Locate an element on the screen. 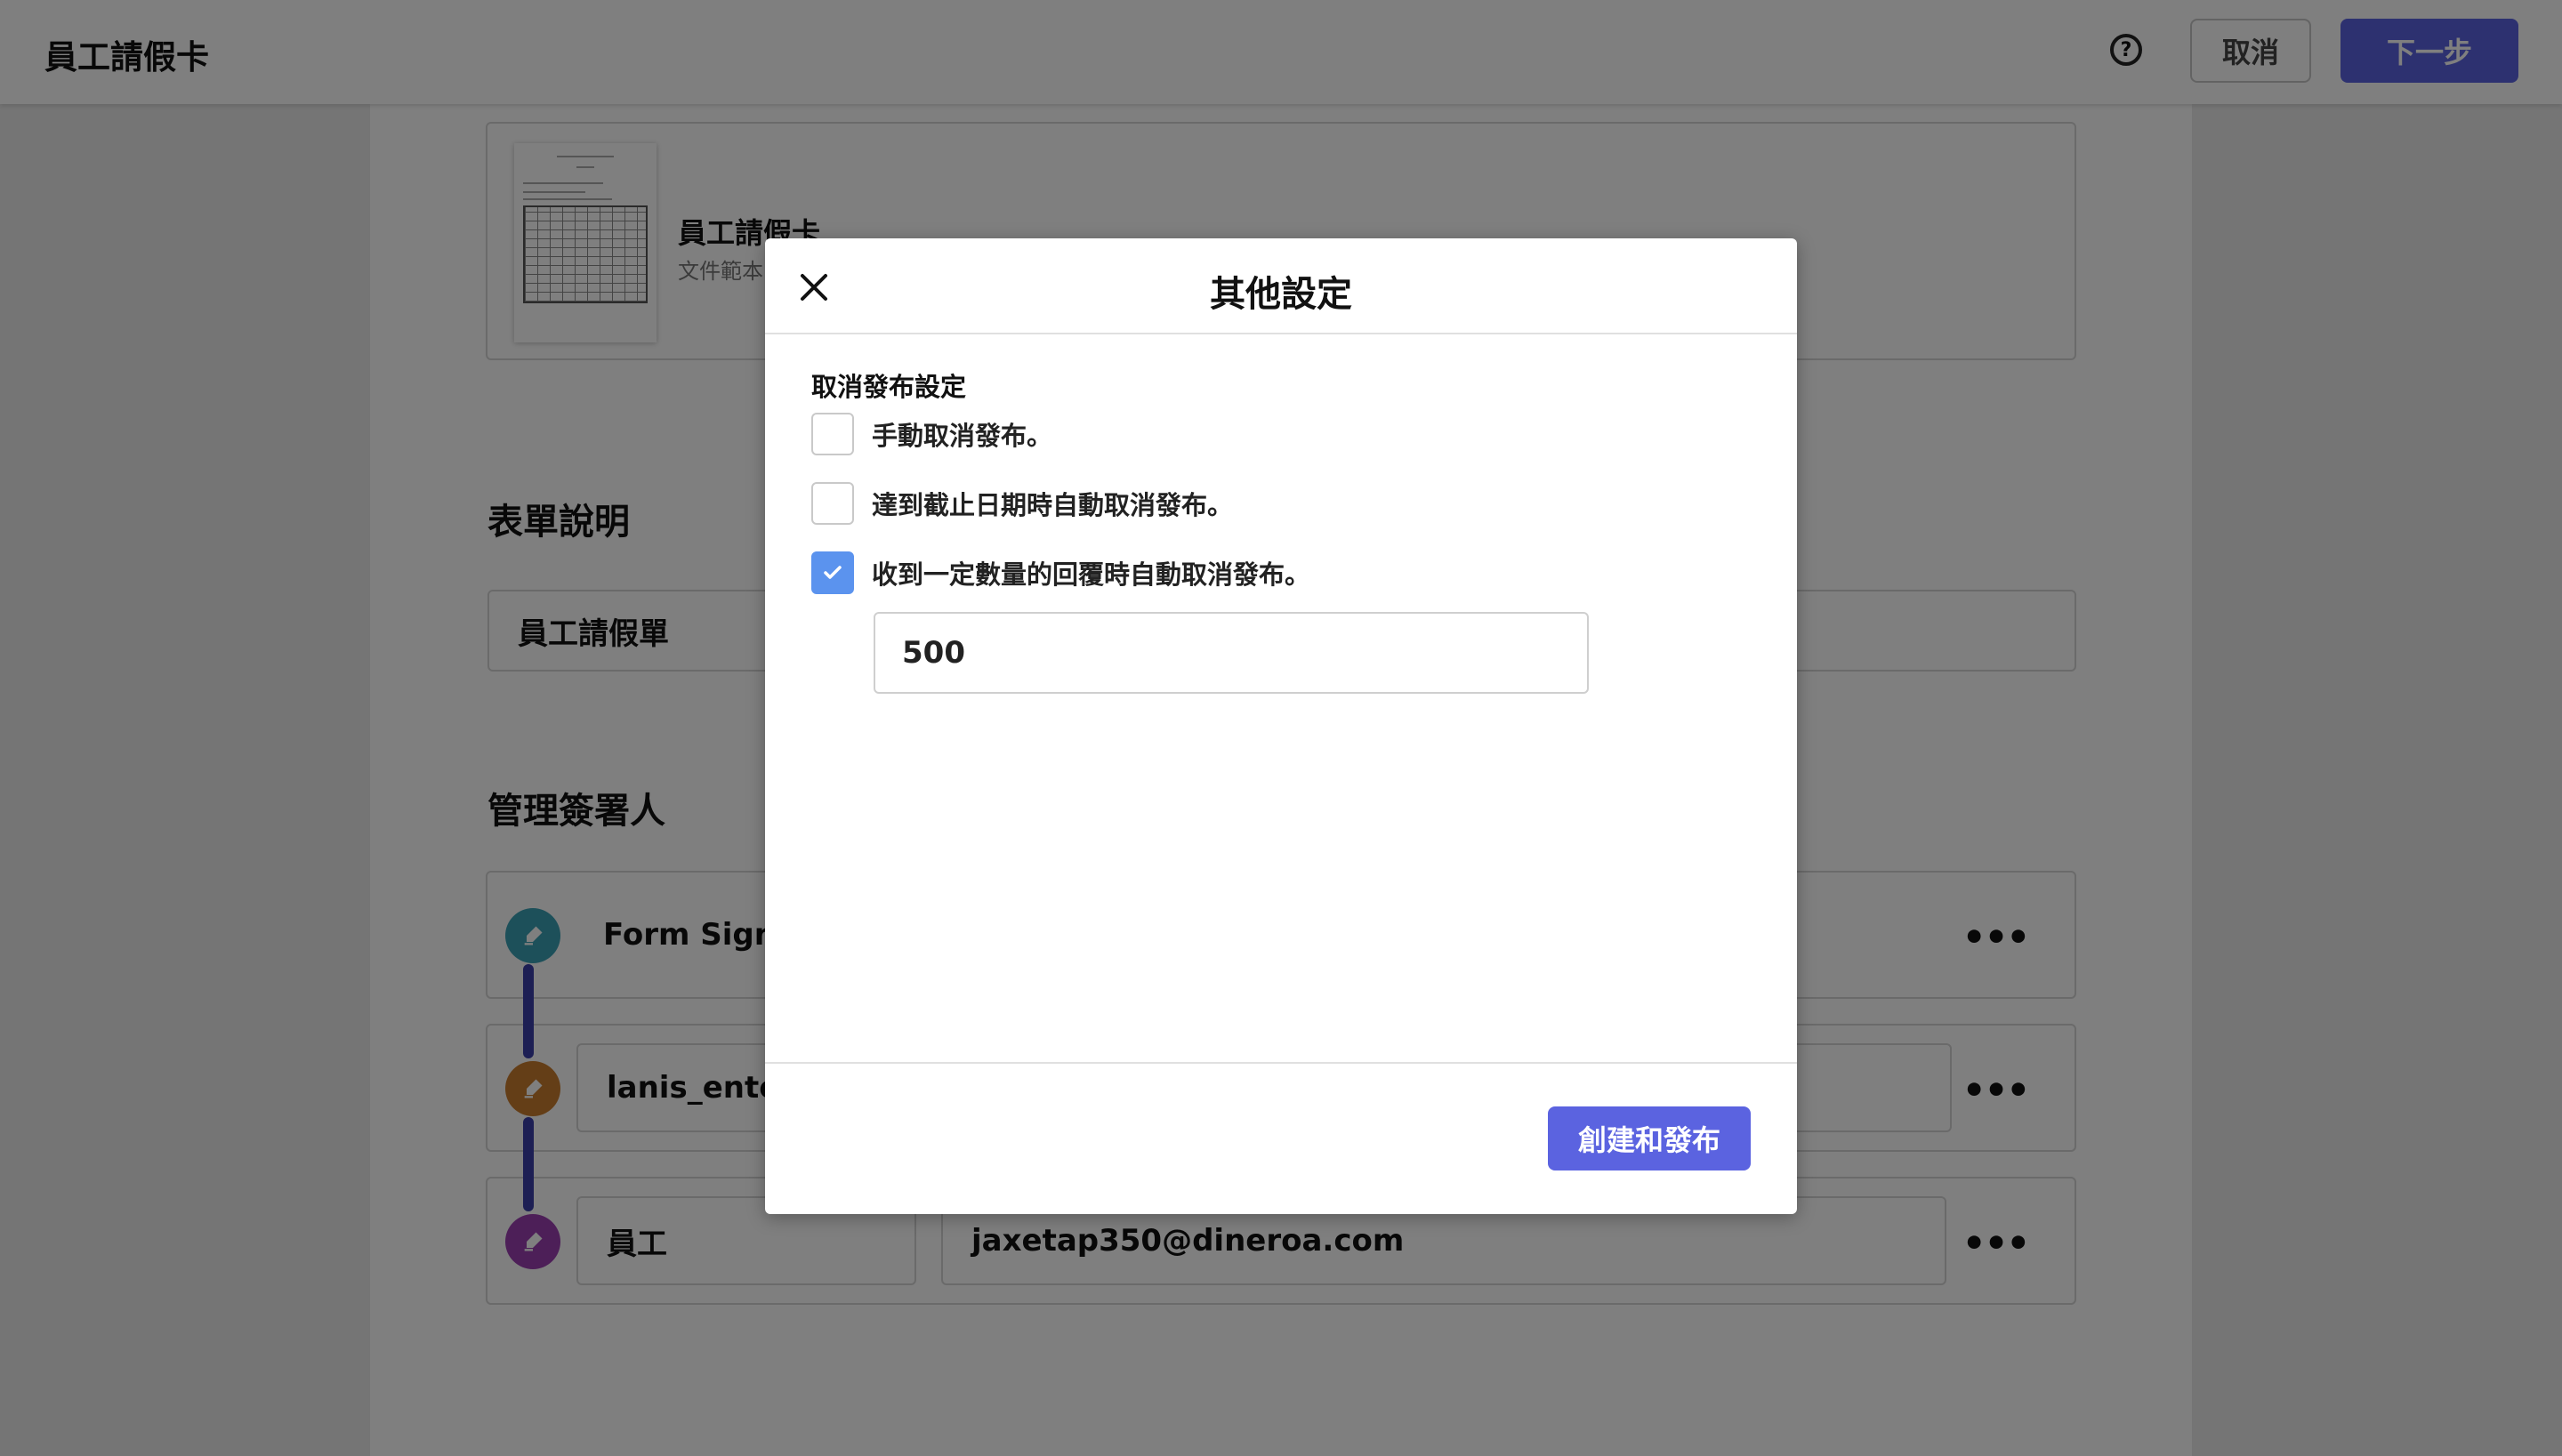 The height and width of the screenshot is (1456, 2562). create-and-publish-button: 創建和發布 is located at coordinates (1649, 1138).